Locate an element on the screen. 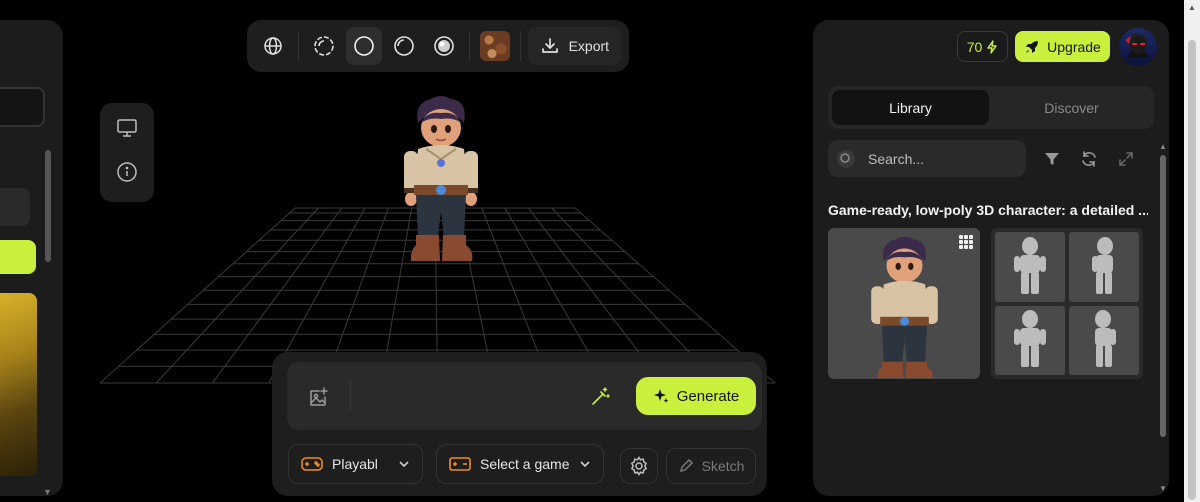 This screenshot has width=1200, height=502. monitor-icon is located at coordinates (127, 128).